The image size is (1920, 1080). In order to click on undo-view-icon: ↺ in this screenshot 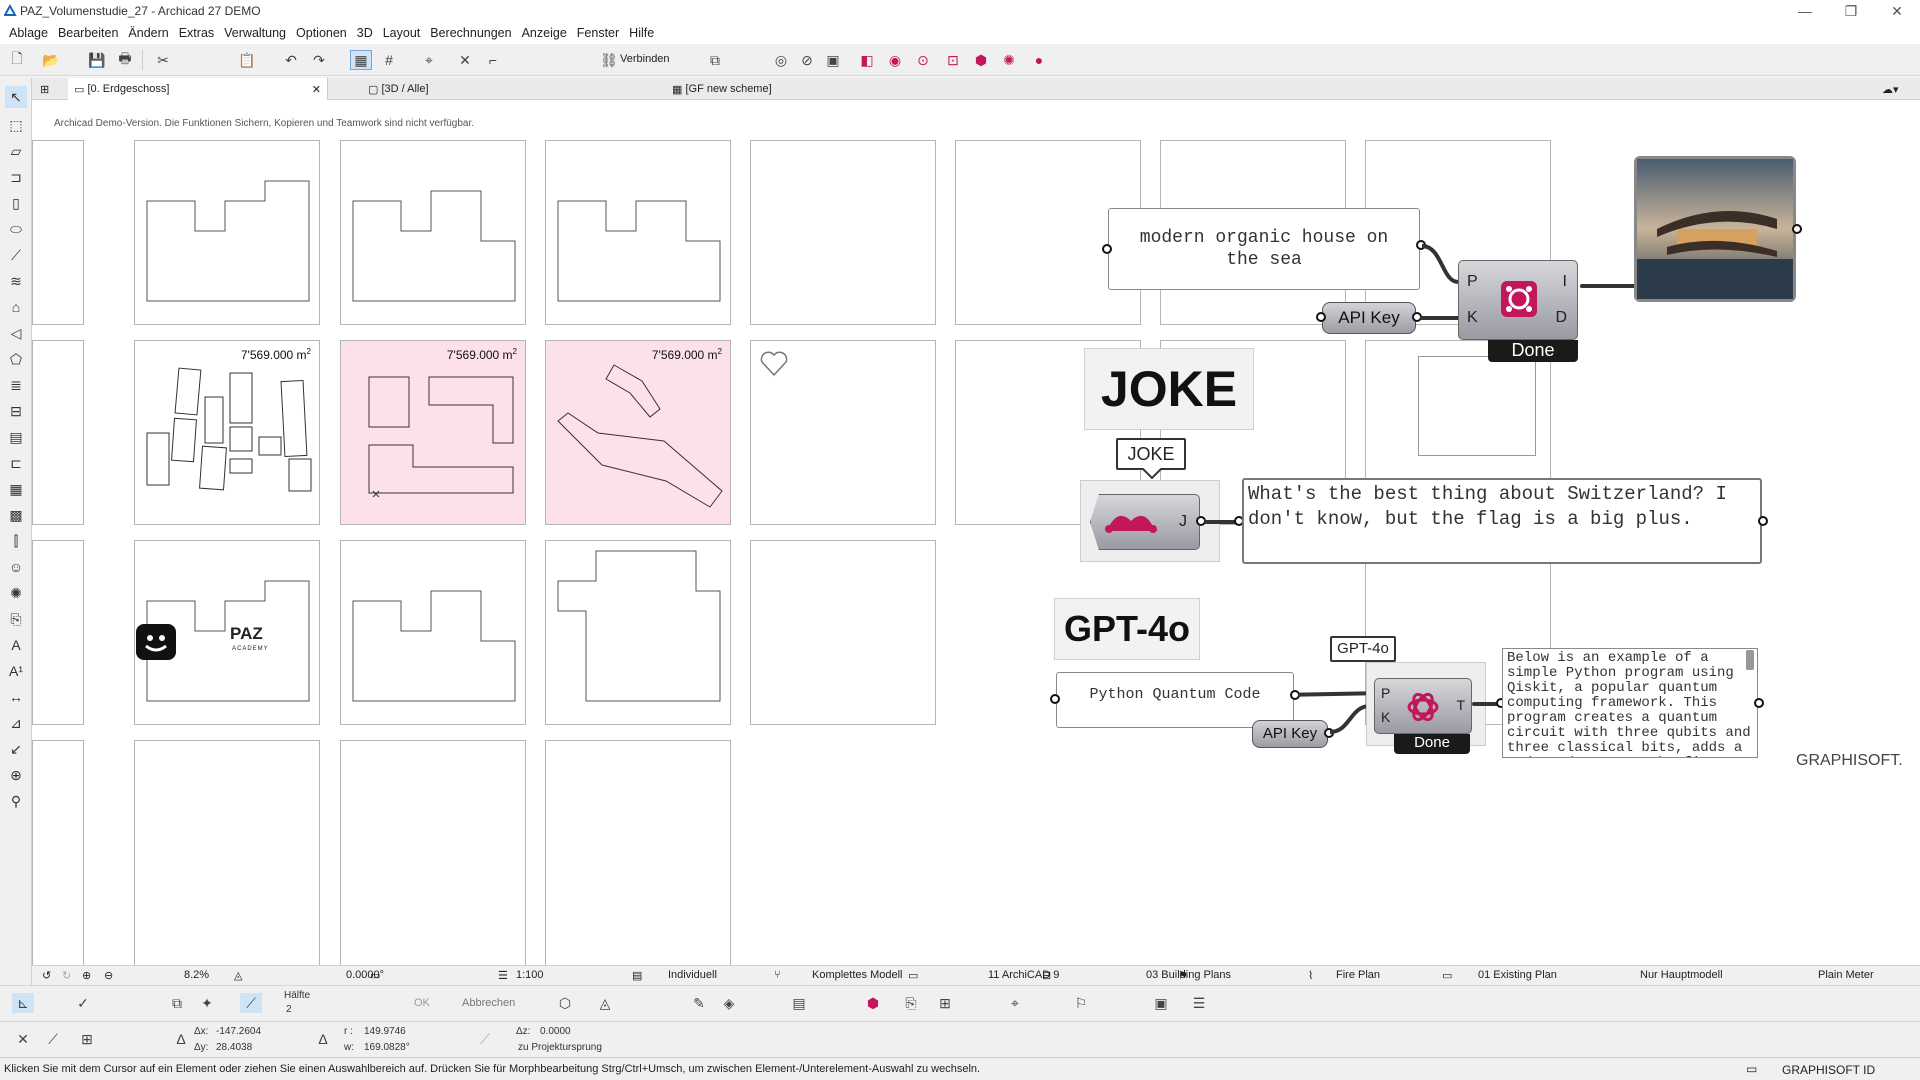, I will do `click(46, 975)`.